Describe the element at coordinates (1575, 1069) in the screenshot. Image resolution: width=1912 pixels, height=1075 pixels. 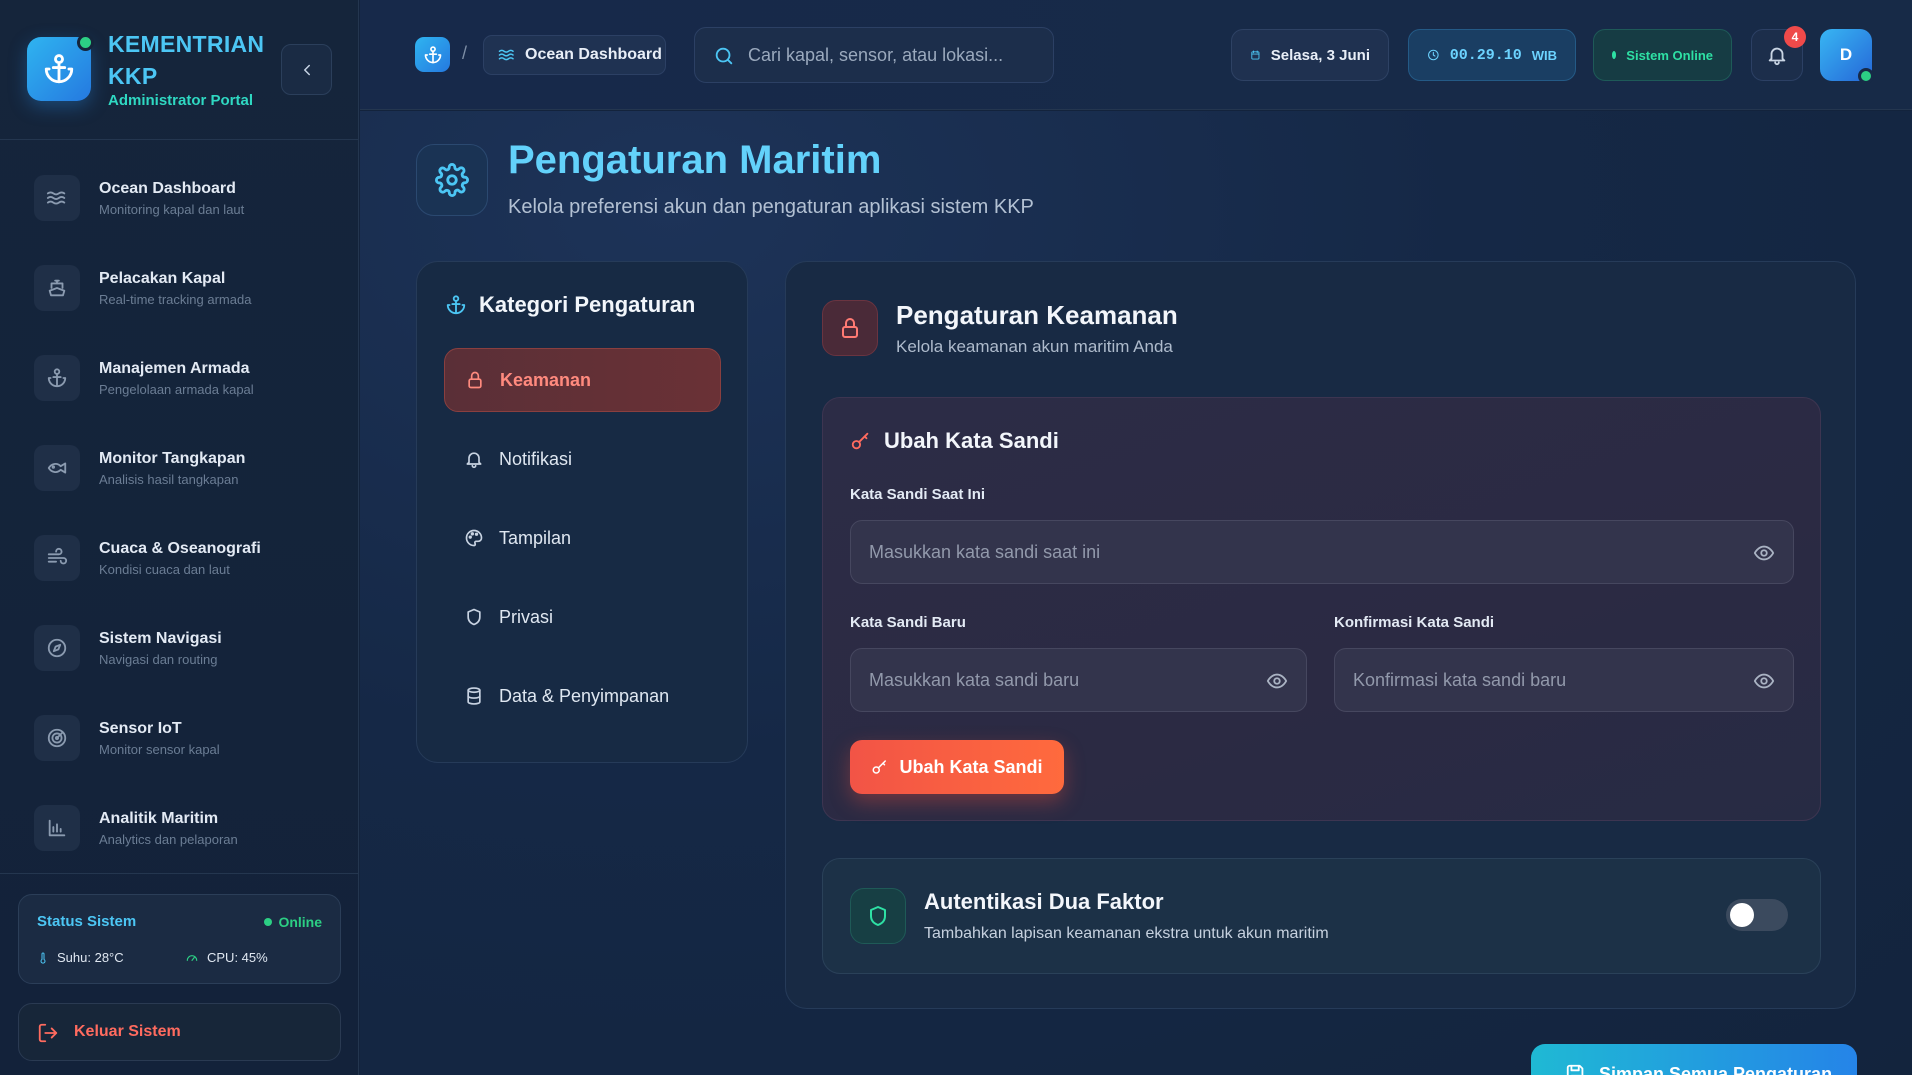
I see `save-icon` at that location.